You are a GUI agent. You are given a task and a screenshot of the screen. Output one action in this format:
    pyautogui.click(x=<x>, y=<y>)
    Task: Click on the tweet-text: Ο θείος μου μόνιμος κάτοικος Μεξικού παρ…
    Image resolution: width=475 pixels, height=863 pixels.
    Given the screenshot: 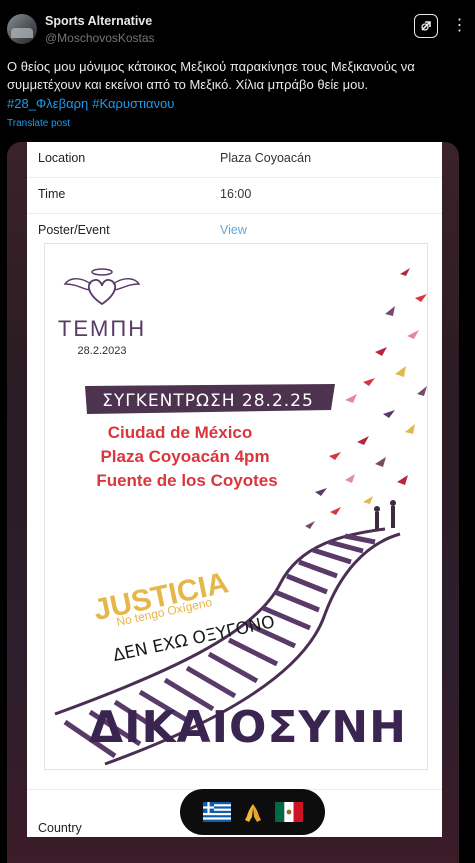 What is the action you would take?
    pyautogui.click(x=211, y=75)
    